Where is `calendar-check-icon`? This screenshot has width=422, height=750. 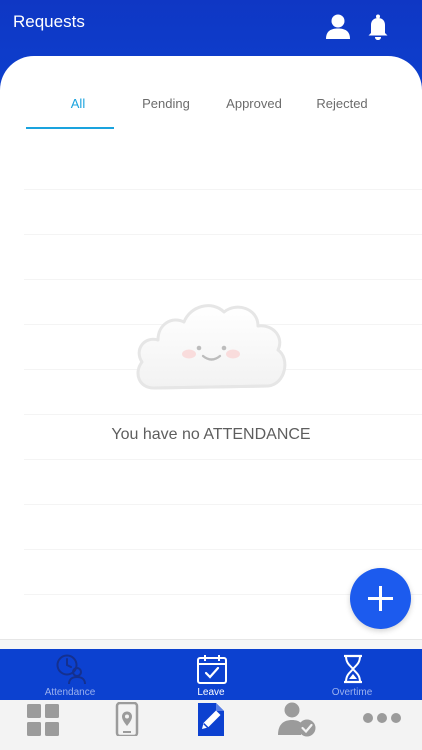 calendar-check-icon is located at coordinates (212, 669).